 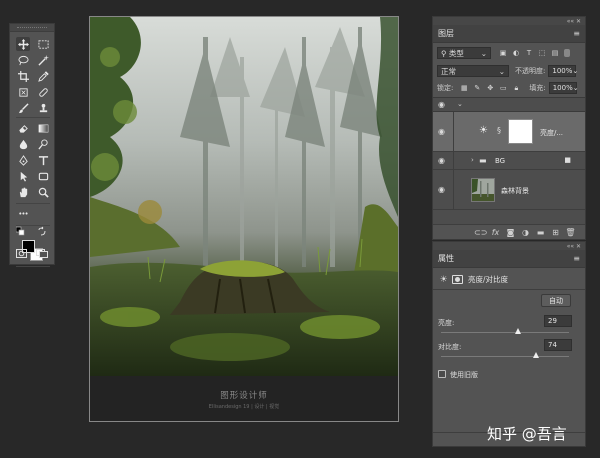 I want to click on mask-icon, so click(x=457, y=279).